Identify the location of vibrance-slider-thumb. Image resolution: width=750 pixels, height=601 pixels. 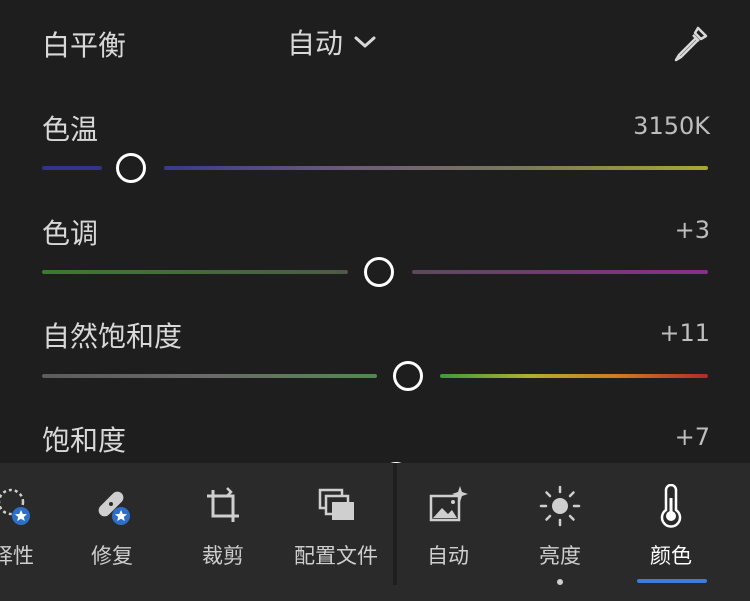
(408, 376).